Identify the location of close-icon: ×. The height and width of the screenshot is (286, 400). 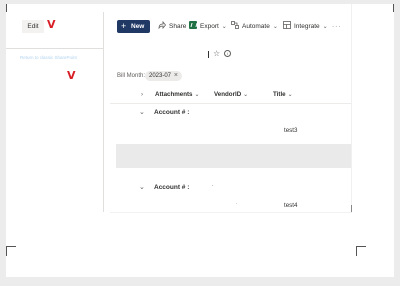
(176, 76).